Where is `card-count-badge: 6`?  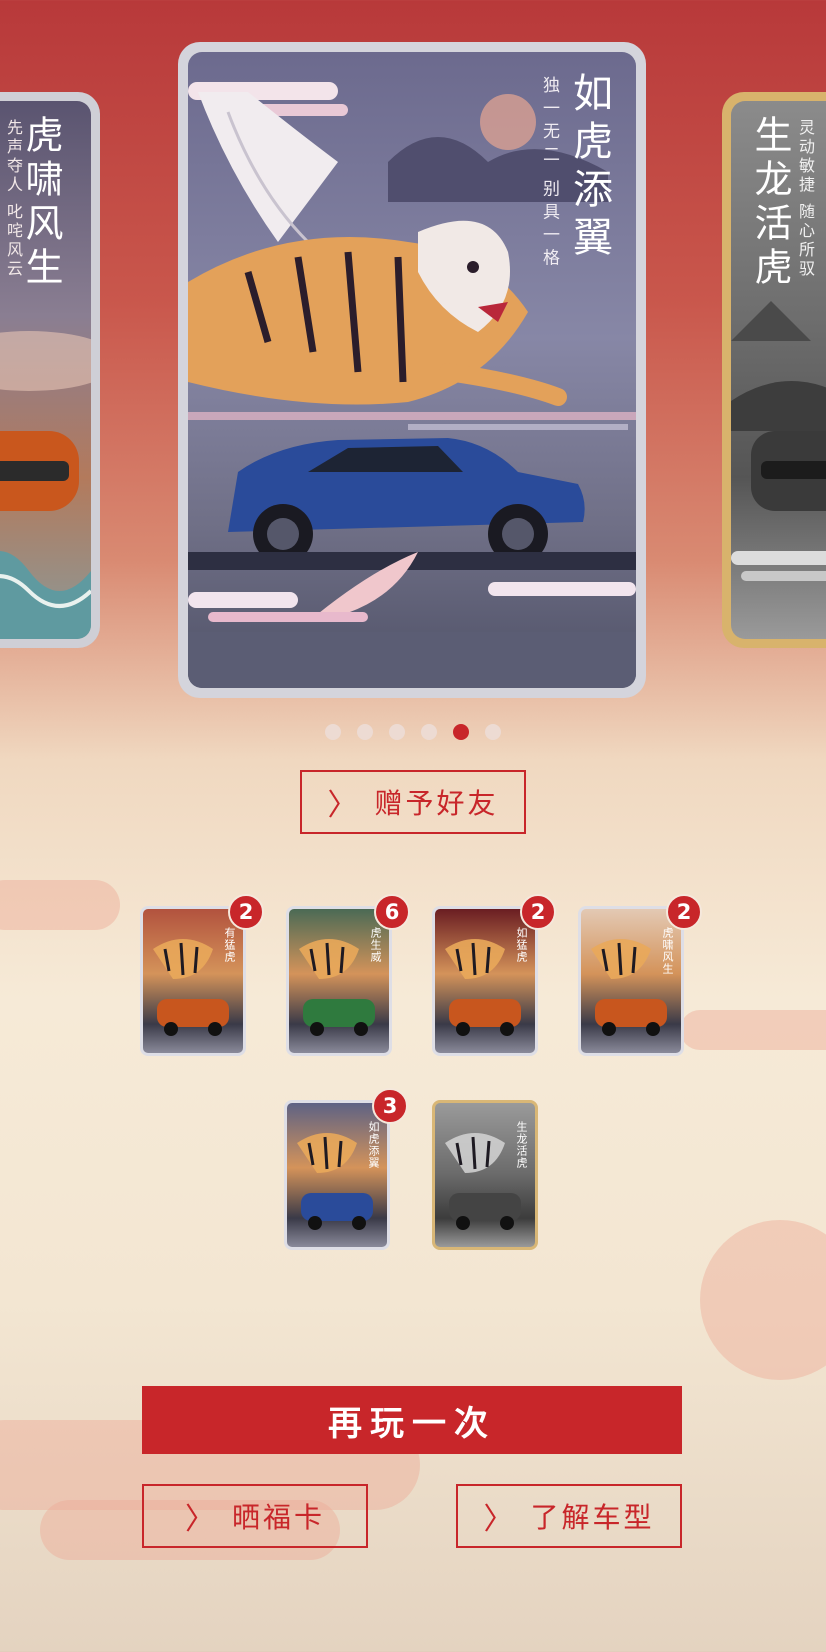
card-count-badge: 6 is located at coordinates (392, 912).